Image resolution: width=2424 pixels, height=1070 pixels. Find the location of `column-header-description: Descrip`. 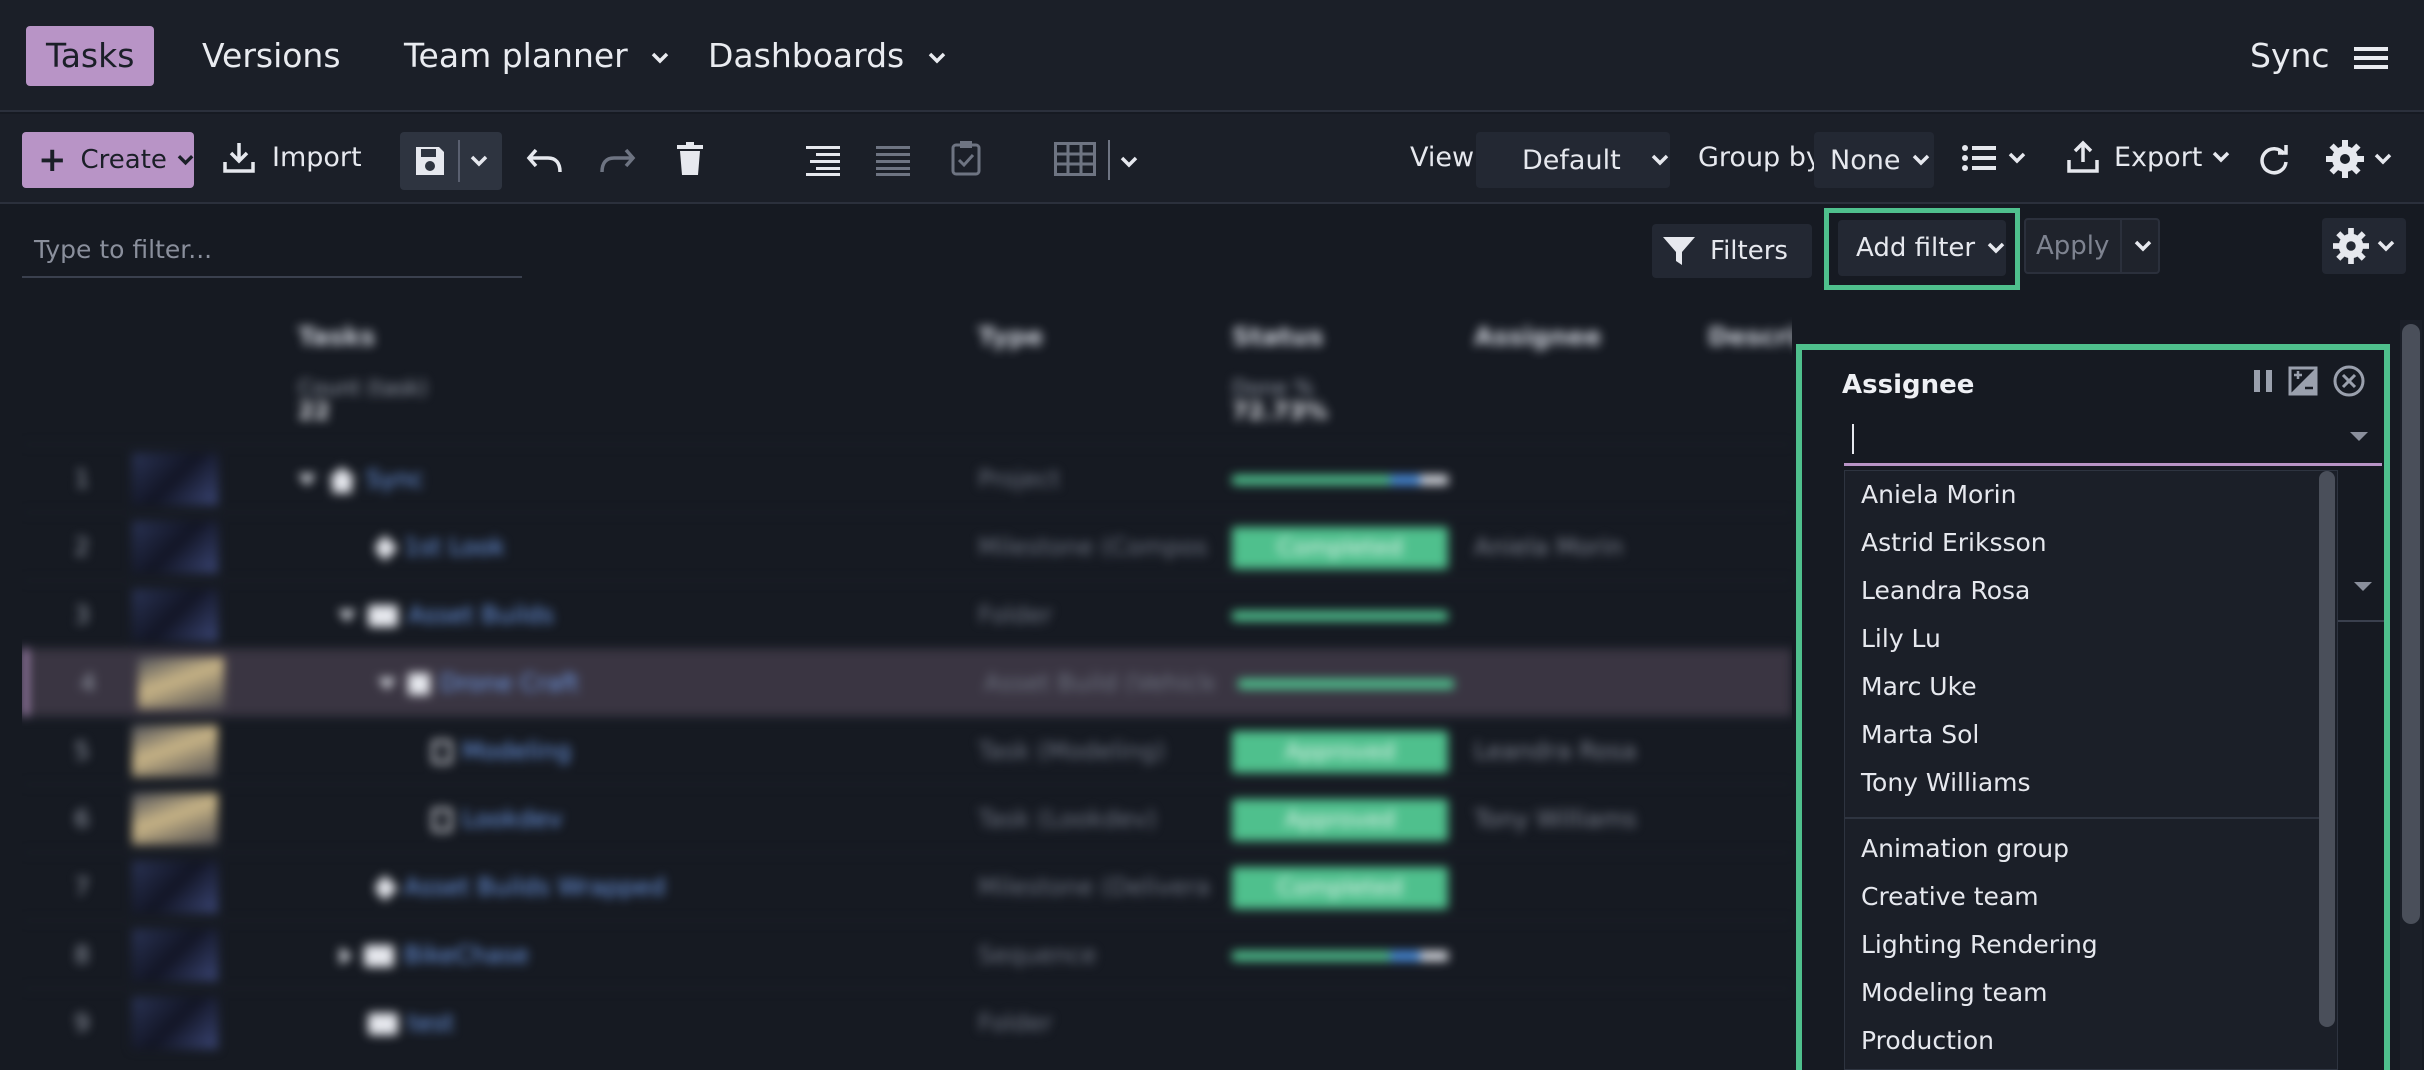

column-header-description: Descrip is located at coordinates (1750, 336).